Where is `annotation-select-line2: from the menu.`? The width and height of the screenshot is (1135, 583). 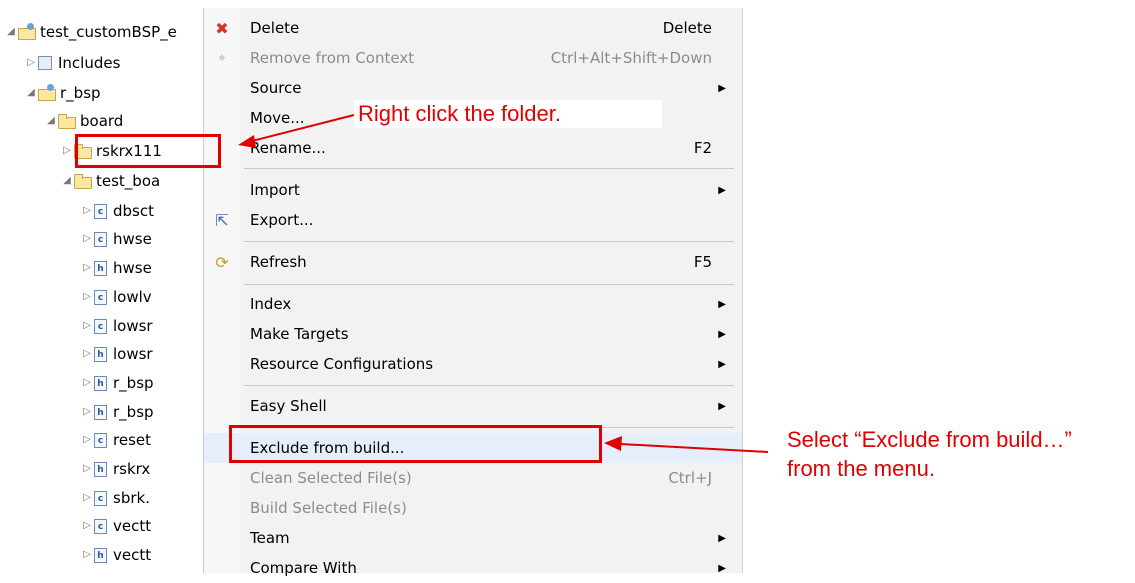
annotation-select-line2: from the menu. is located at coordinates (959, 469).